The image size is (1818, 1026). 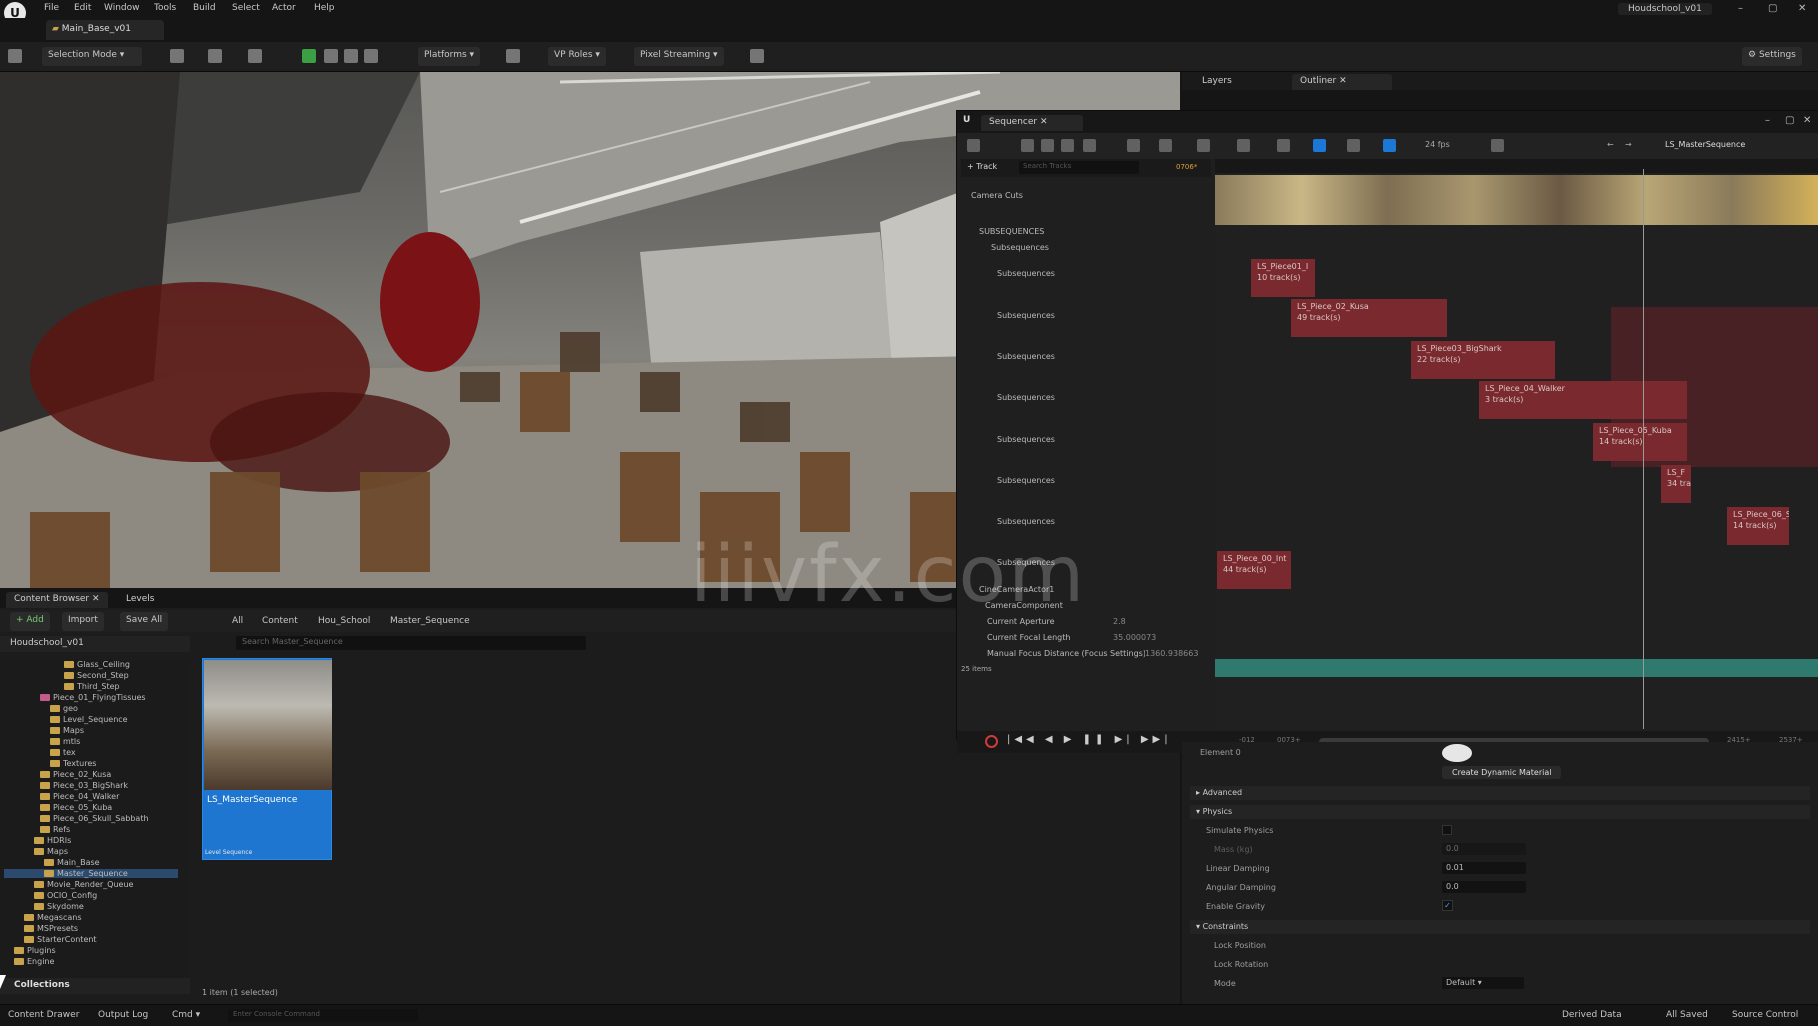 I want to click on advanced-section: ▸ Advanced, so click(x=1500, y=793).